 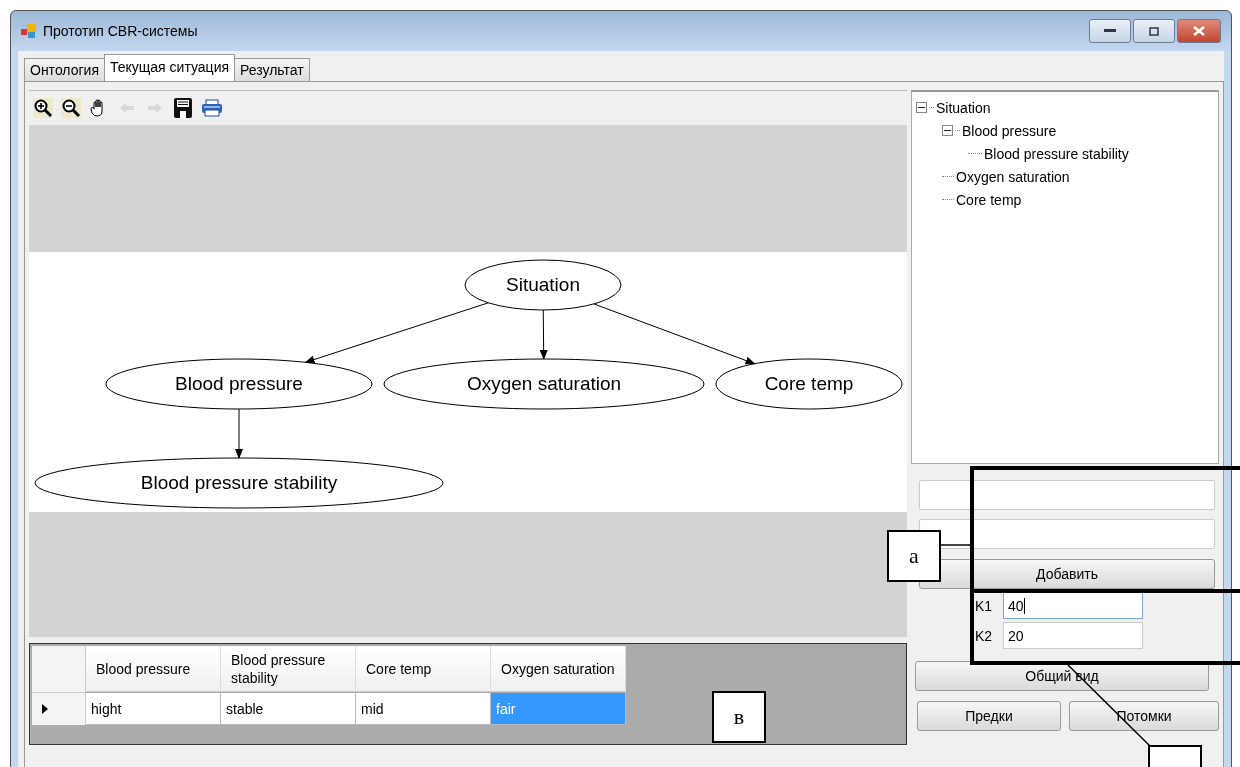 I want to click on node-label: Oxygen saturation, so click(x=544, y=383).